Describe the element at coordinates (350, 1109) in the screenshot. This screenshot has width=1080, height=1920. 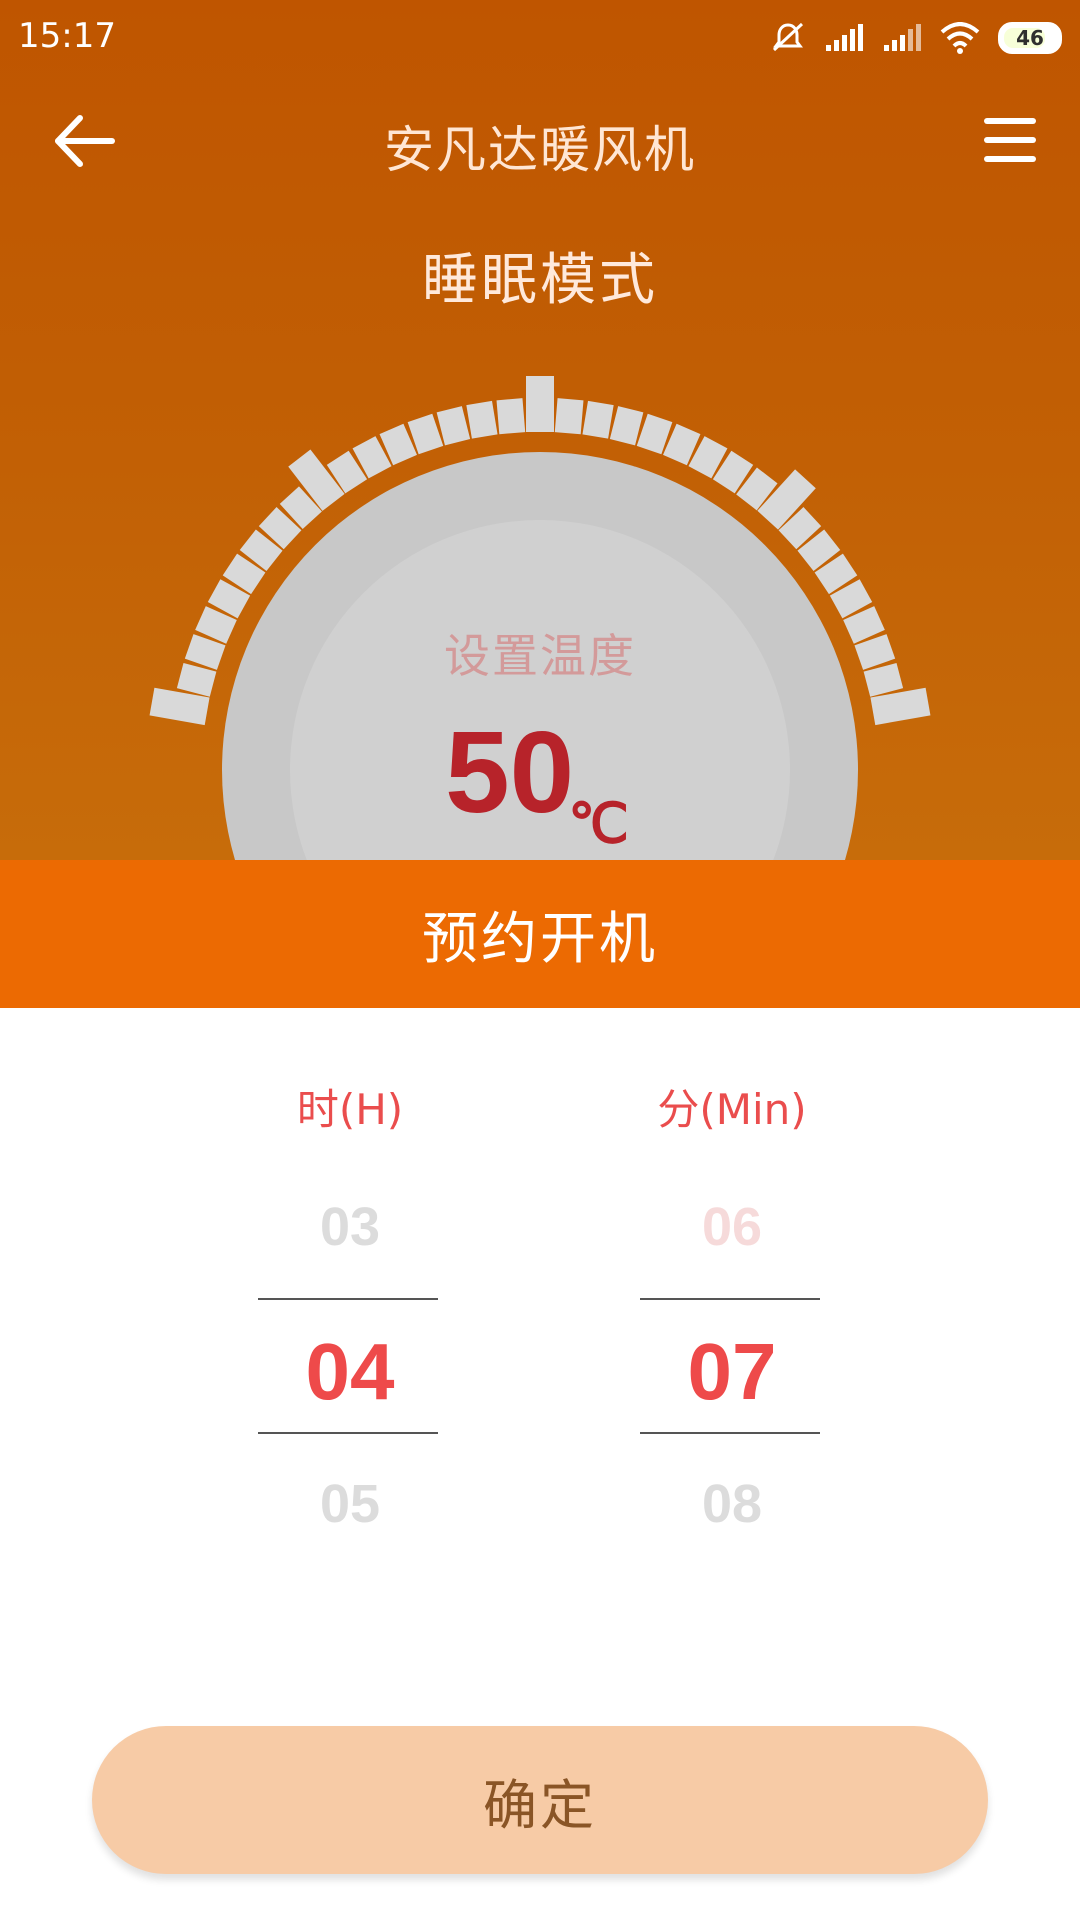
I see `hour-header: 时(H)` at that location.